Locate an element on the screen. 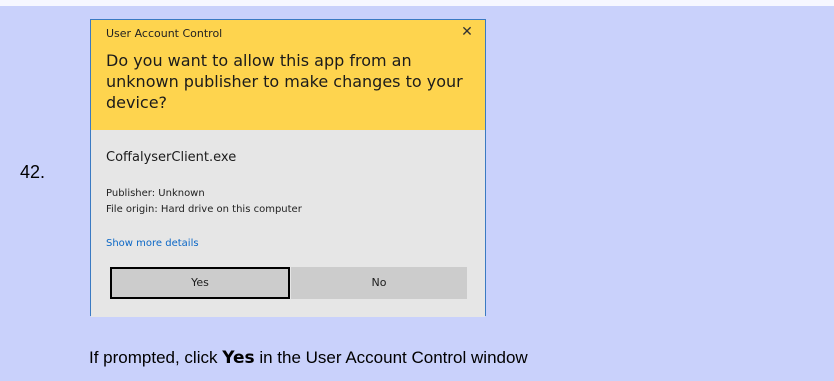  instruction-suffix: in the User Account Control window is located at coordinates (391, 357).